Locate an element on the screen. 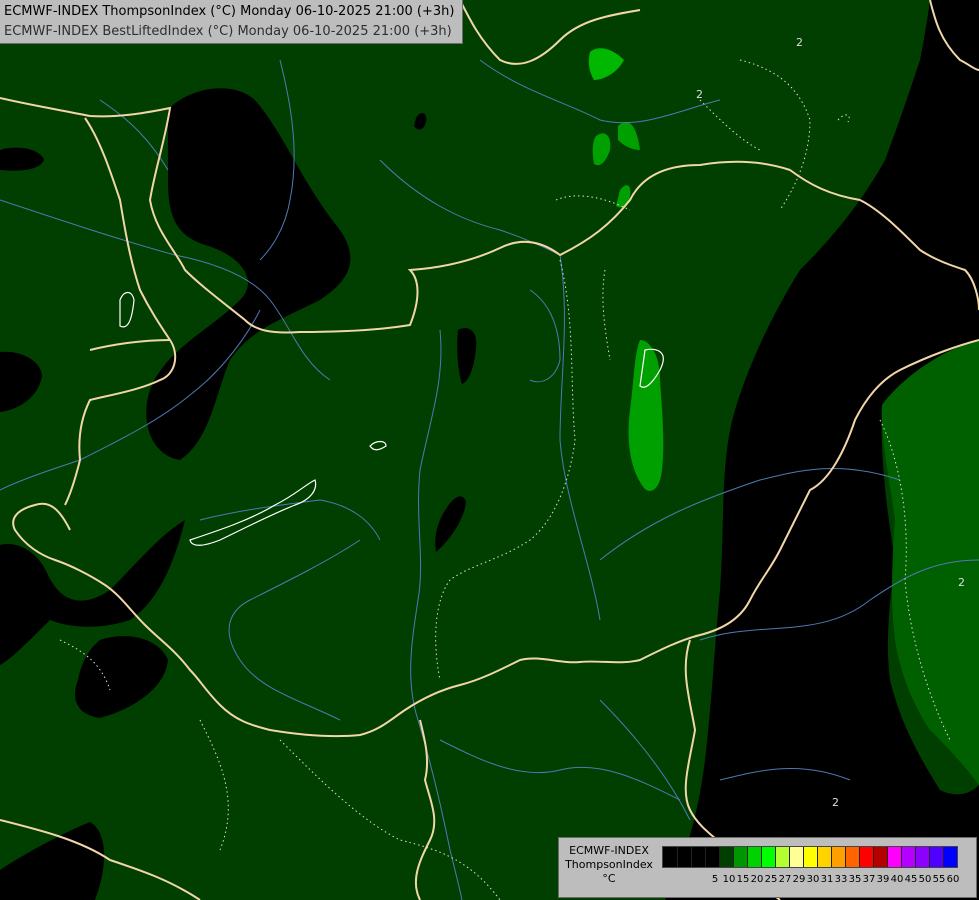  legend-tick-label: 50 is located at coordinates (925, 879).